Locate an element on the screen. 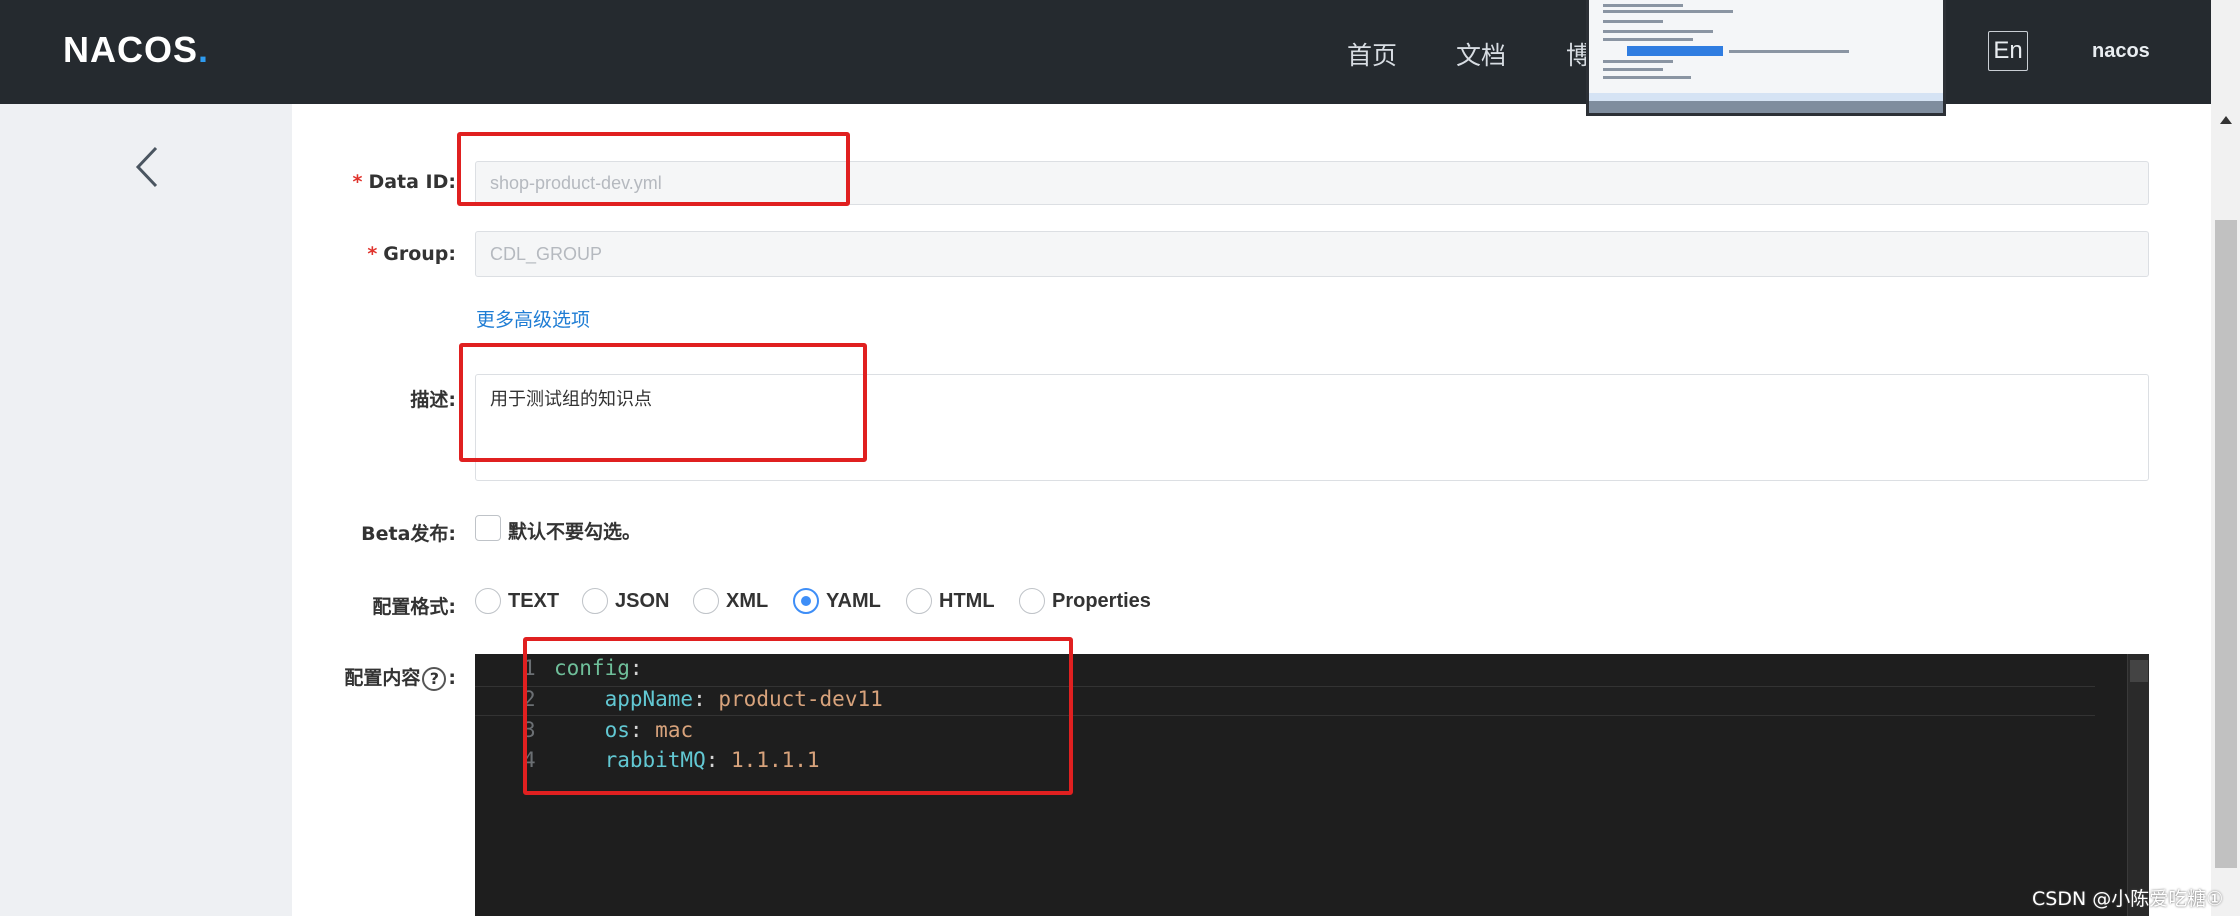 The width and height of the screenshot is (2240, 916). annotation-box-data-id is located at coordinates (653, 169).